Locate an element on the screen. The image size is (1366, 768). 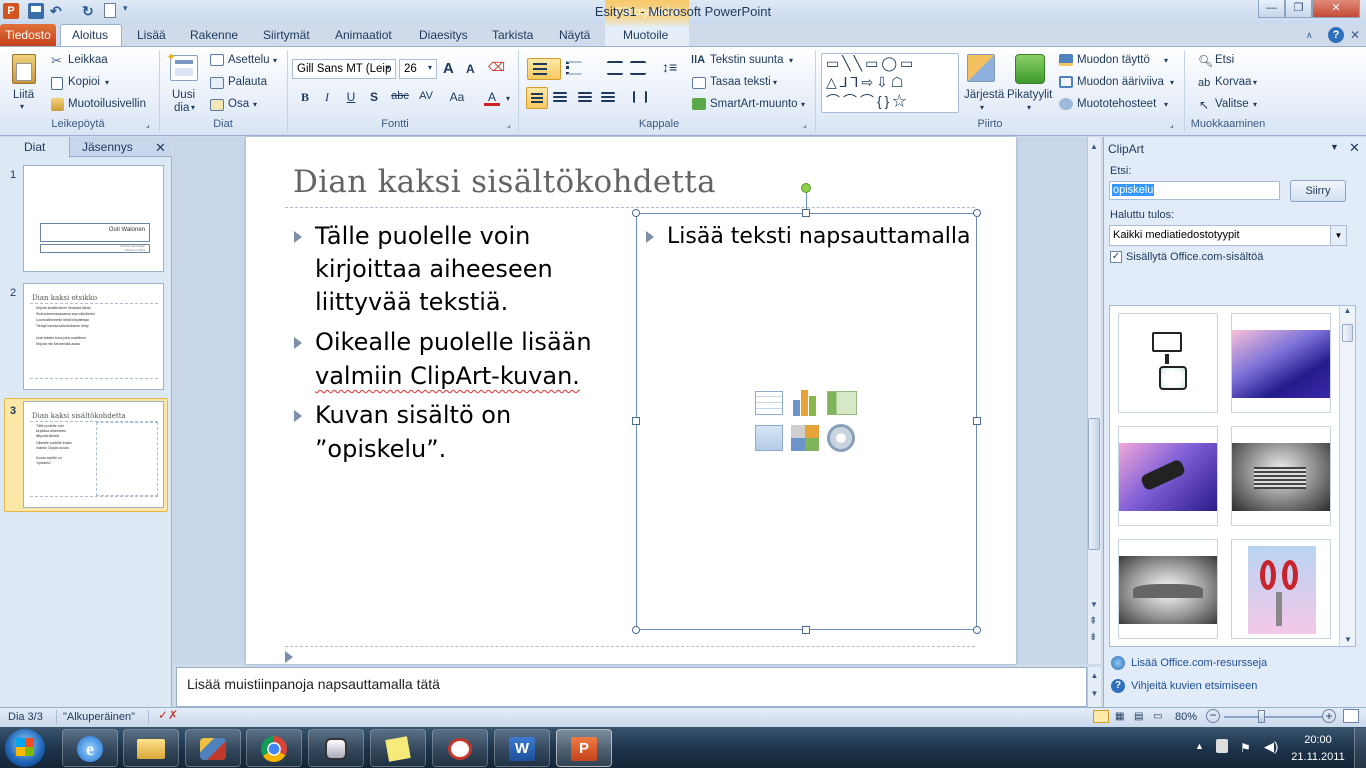
align-right-button is located at coordinates (585, 93).